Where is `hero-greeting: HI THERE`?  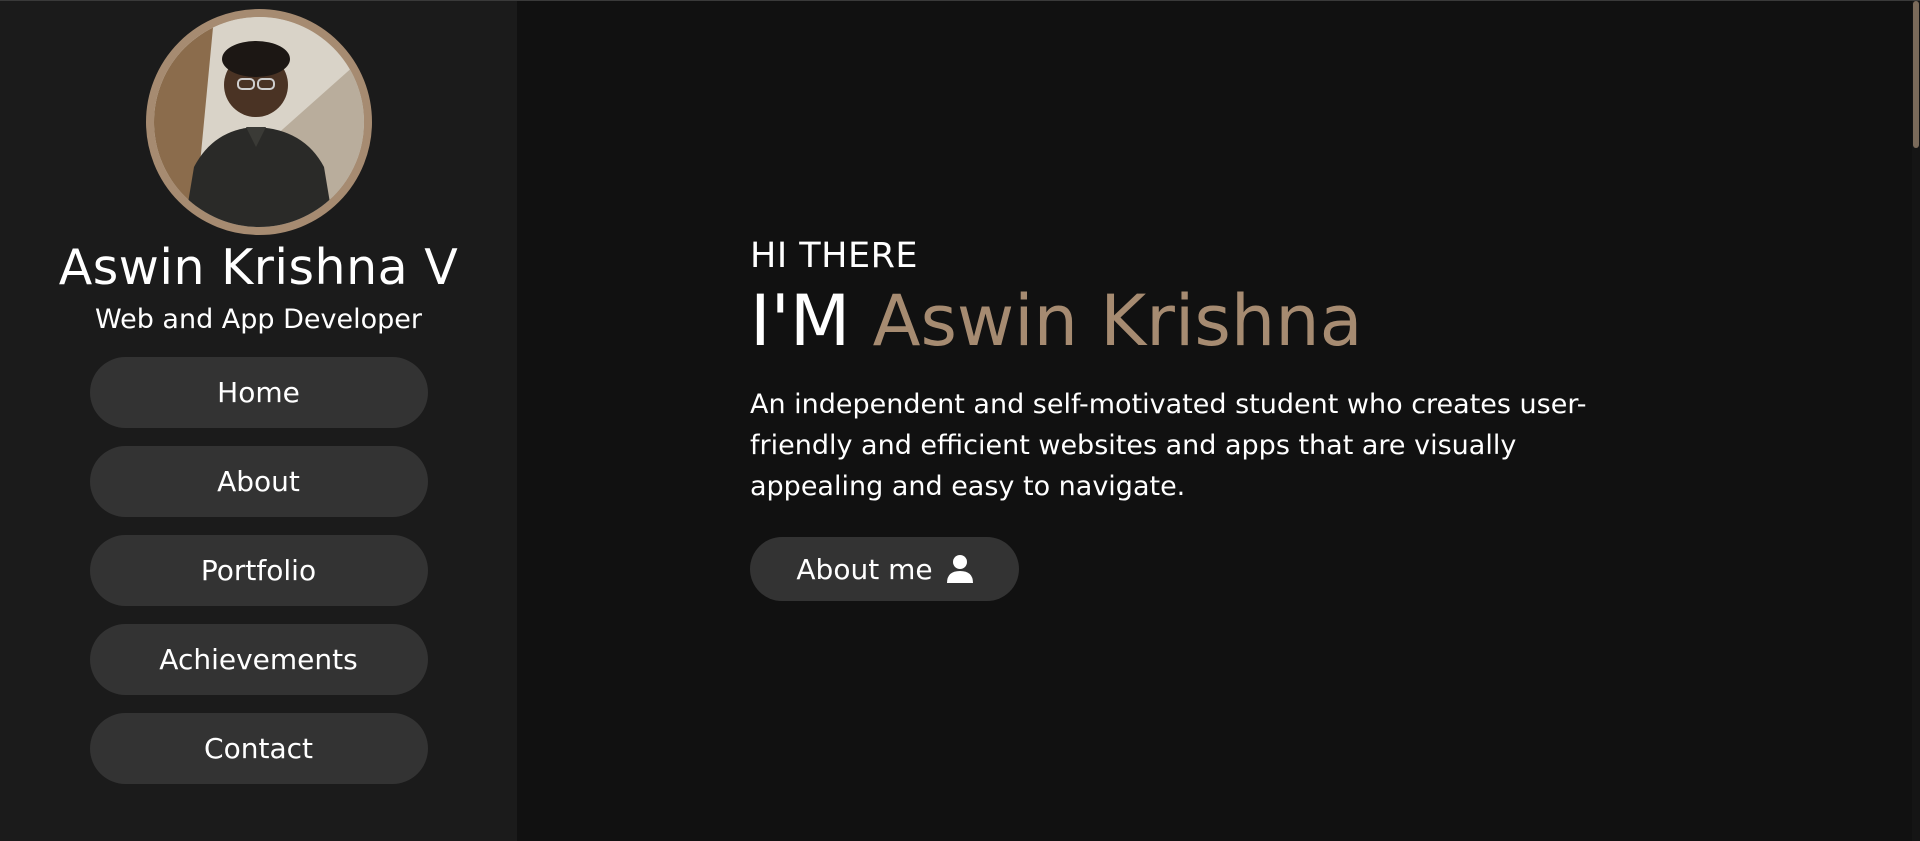
hero-greeting: HI THERE is located at coordinates (834, 256).